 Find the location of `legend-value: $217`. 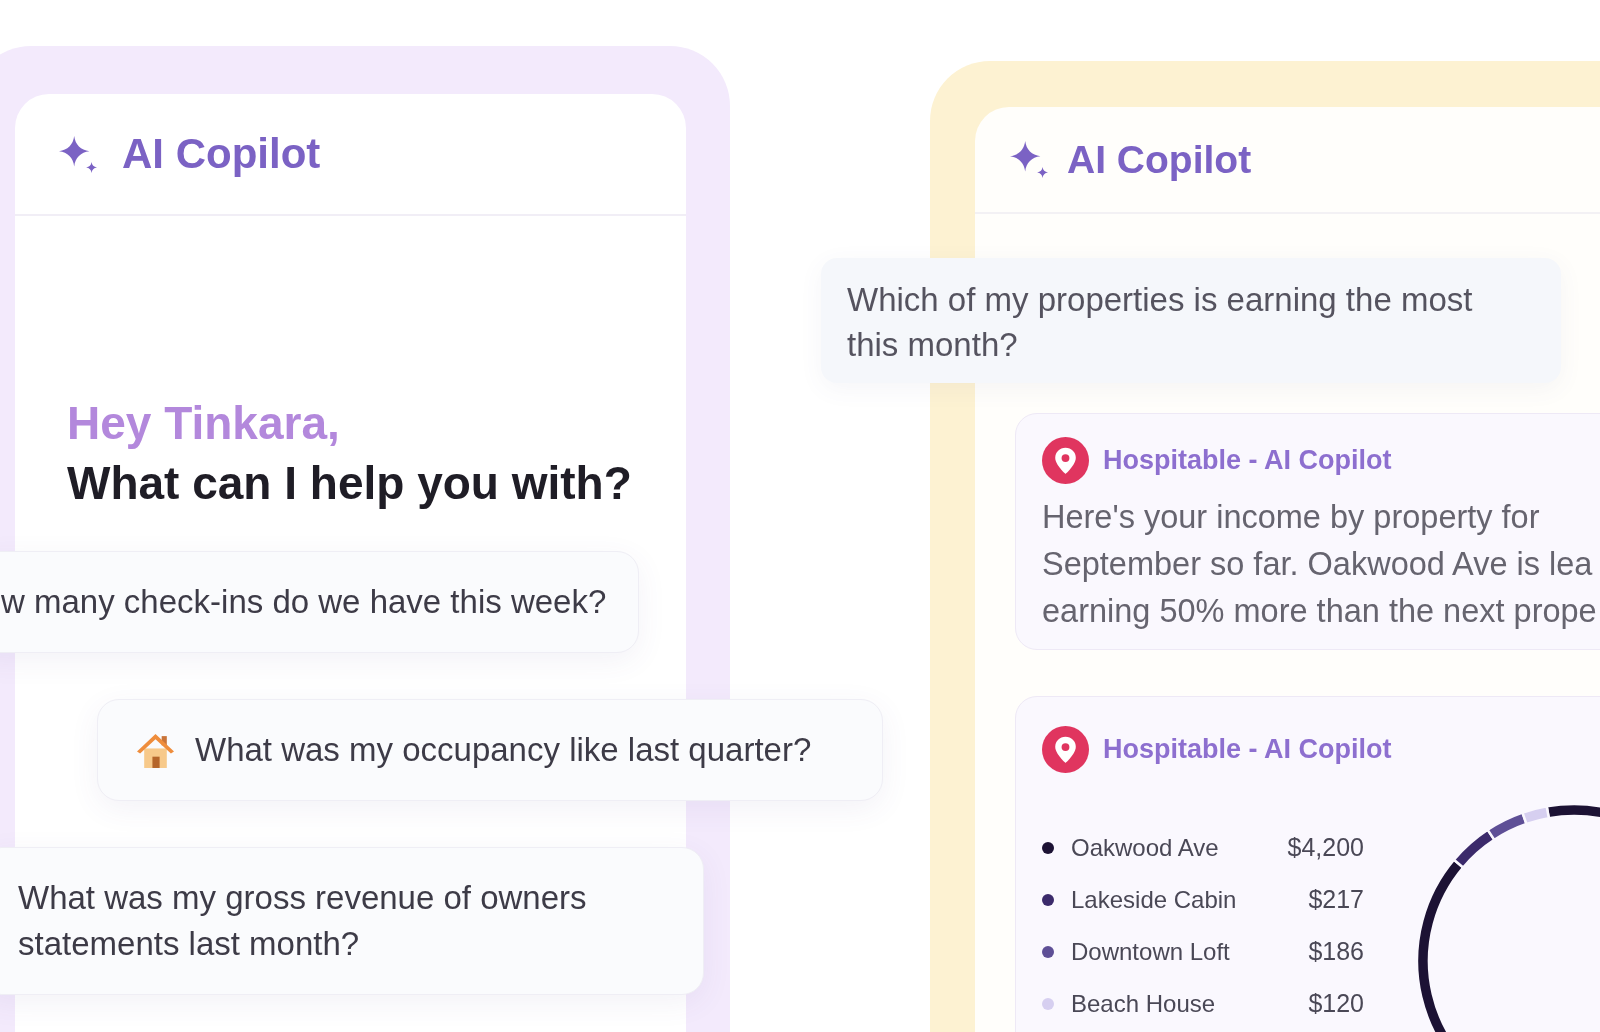

legend-value: $217 is located at coordinates (1336, 900).